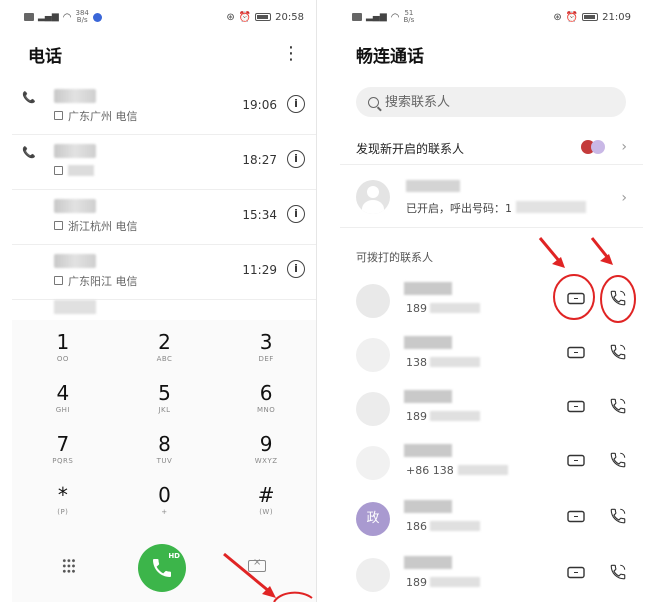  What do you see at coordinates (430, 470) in the screenshot?
I see `contact-number: +86 138` at bounding box center [430, 470].